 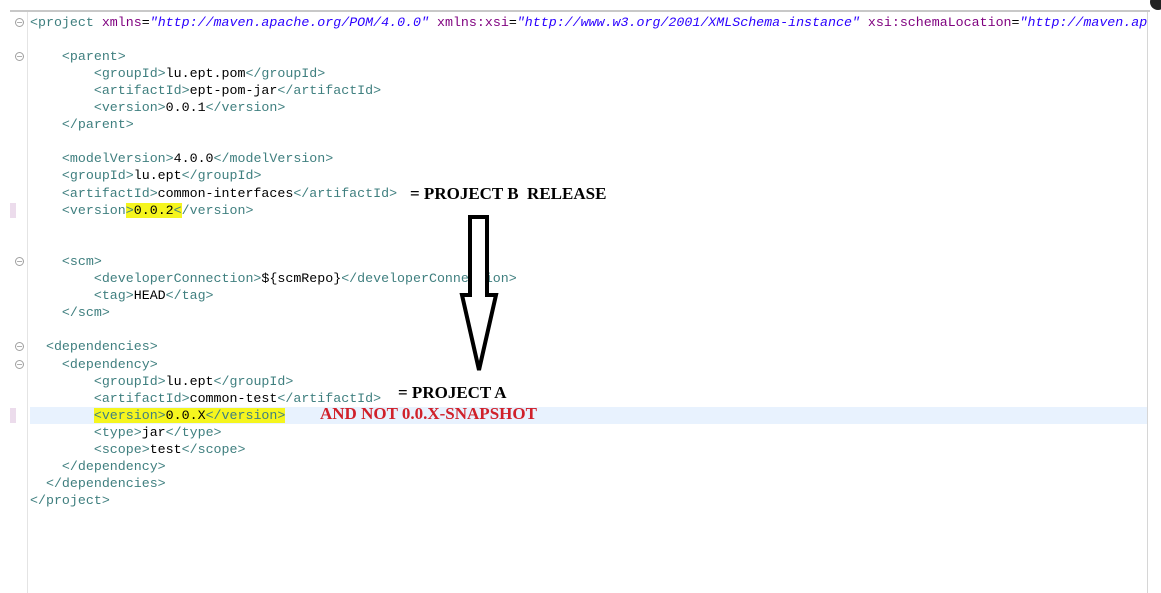 I want to click on code-token: <tag>, so click(x=82, y=296).